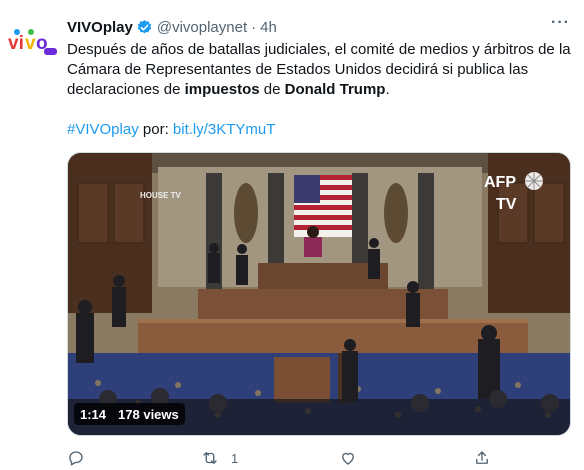  What do you see at coordinates (202, 27) in the screenshot?
I see `author-handle: @vivoplaynet` at bounding box center [202, 27].